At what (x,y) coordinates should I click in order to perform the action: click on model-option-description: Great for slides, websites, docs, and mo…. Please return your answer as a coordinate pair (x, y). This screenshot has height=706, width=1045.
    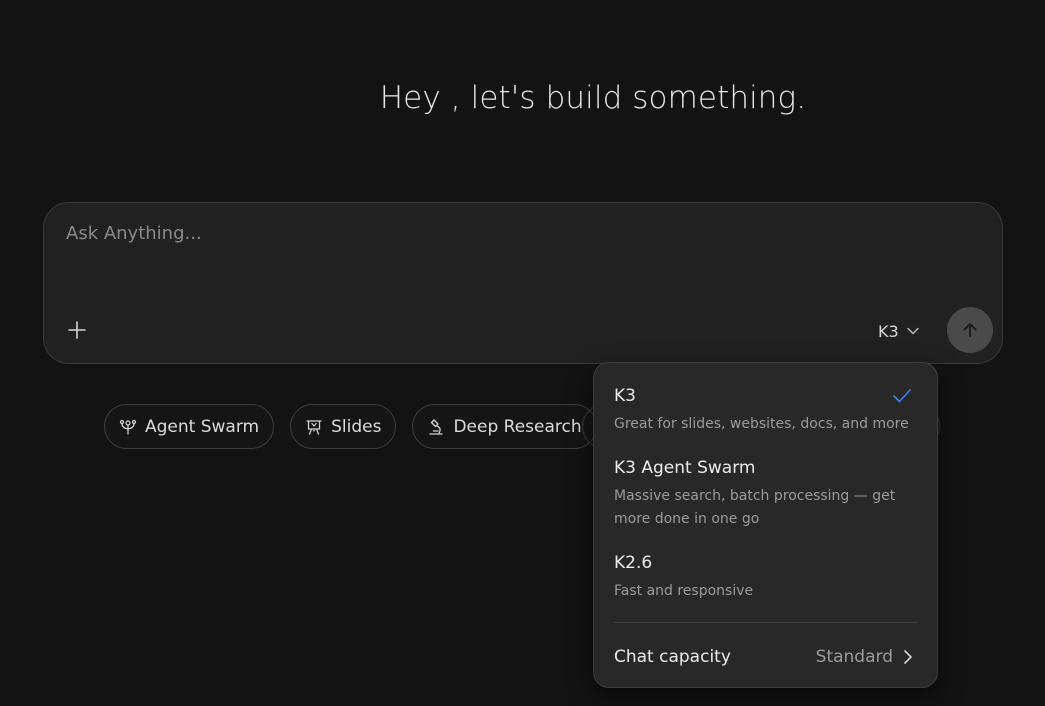
    Looking at the image, I should click on (761, 424).